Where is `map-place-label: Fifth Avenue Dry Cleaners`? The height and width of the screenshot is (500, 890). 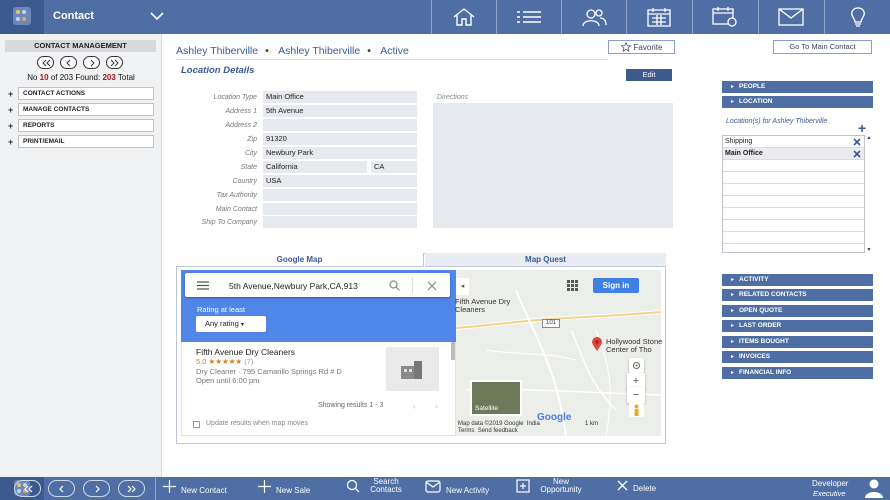 map-place-label: Fifth Avenue Dry Cleaners is located at coordinates (485, 306).